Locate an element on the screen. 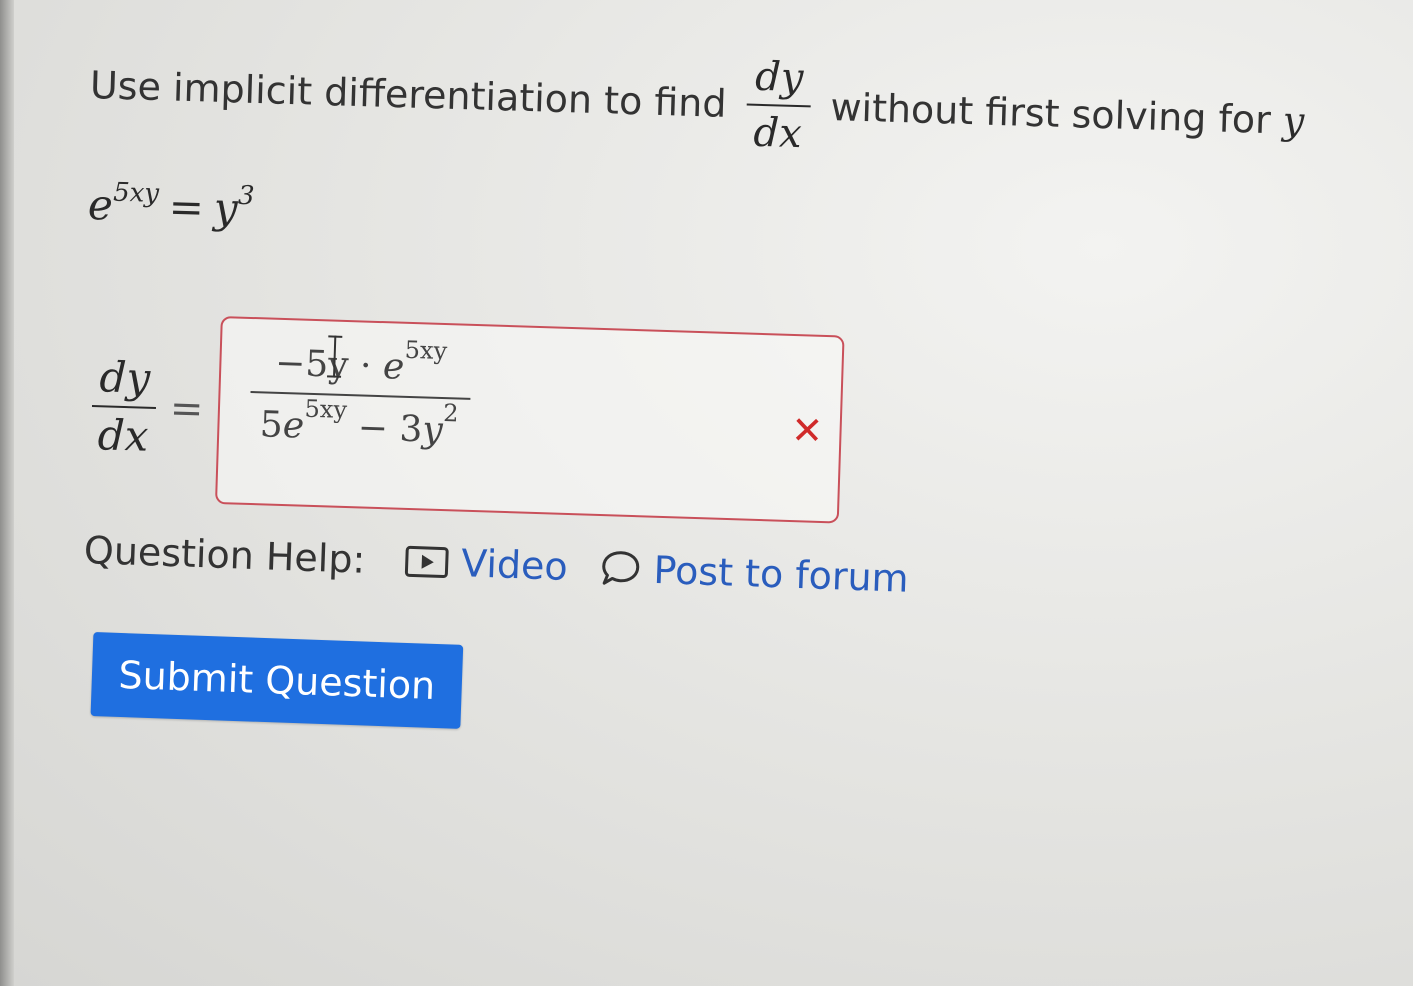 Image resolution: width=1413 pixels, height=986 pixels. answer-lhs-numerator: dy is located at coordinates (124, 377).